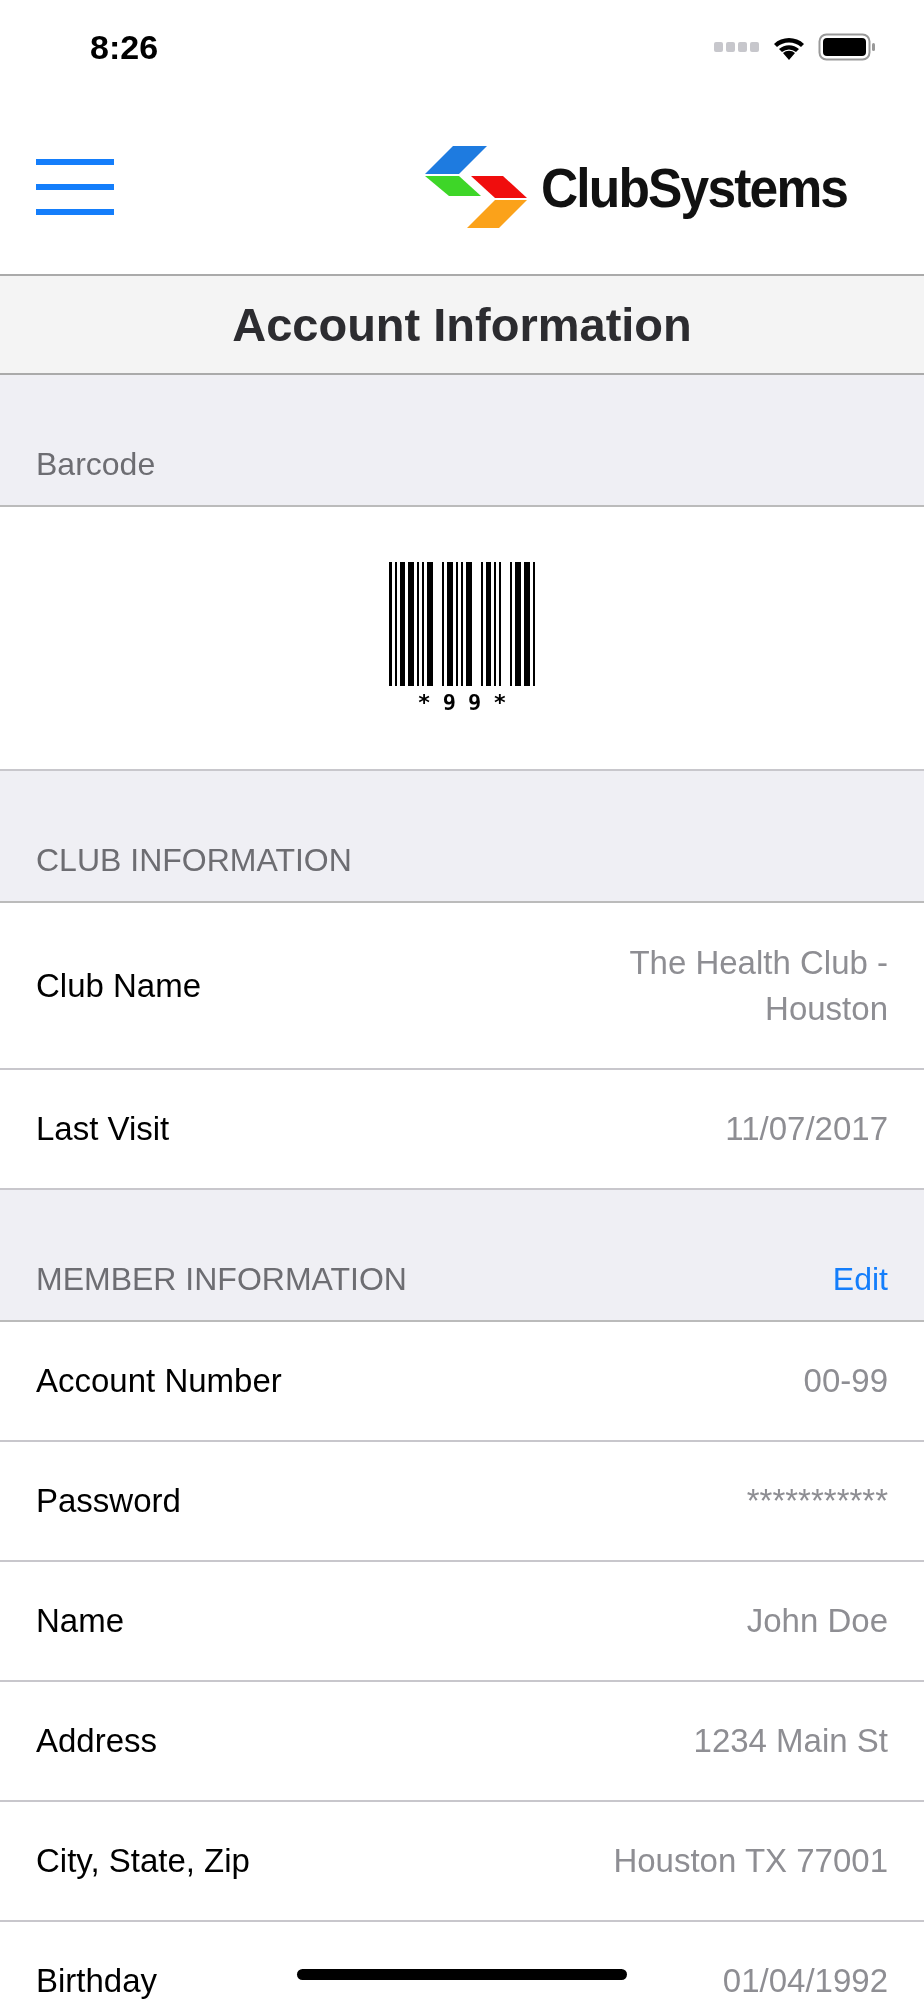 This screenshot has height=2000, width=924. Describe the element at coordinates (194, 860) in the screenshot. I see `section-header: CLUB INFORMATION` at that location.